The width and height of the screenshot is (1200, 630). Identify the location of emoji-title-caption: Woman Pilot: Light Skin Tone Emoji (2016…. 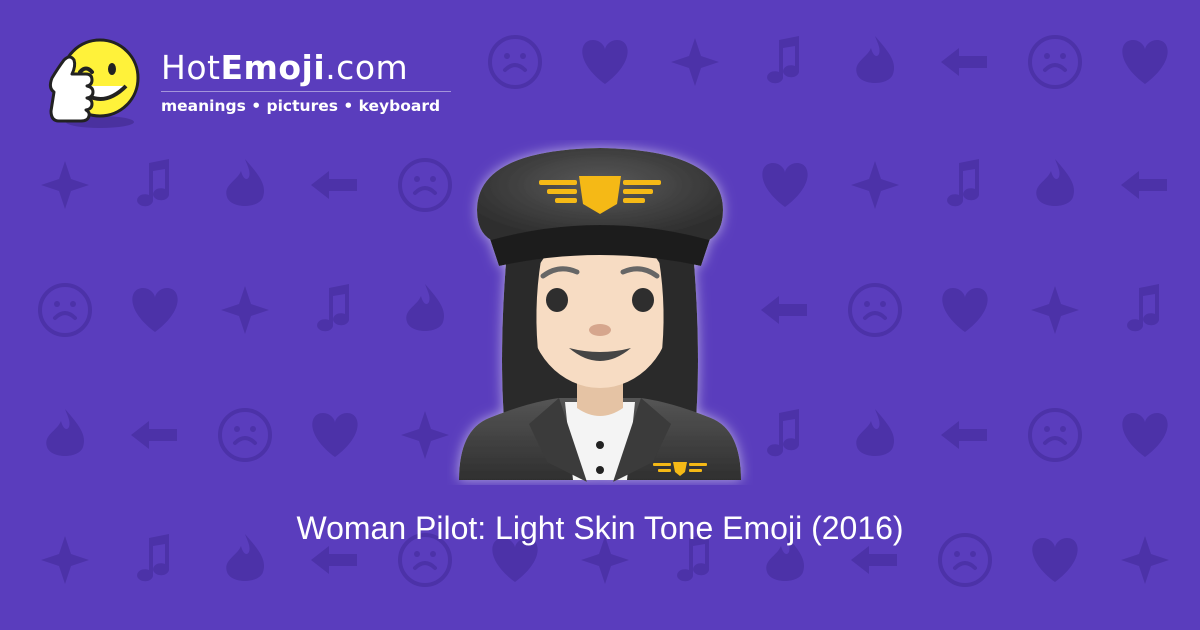
(600, 528).